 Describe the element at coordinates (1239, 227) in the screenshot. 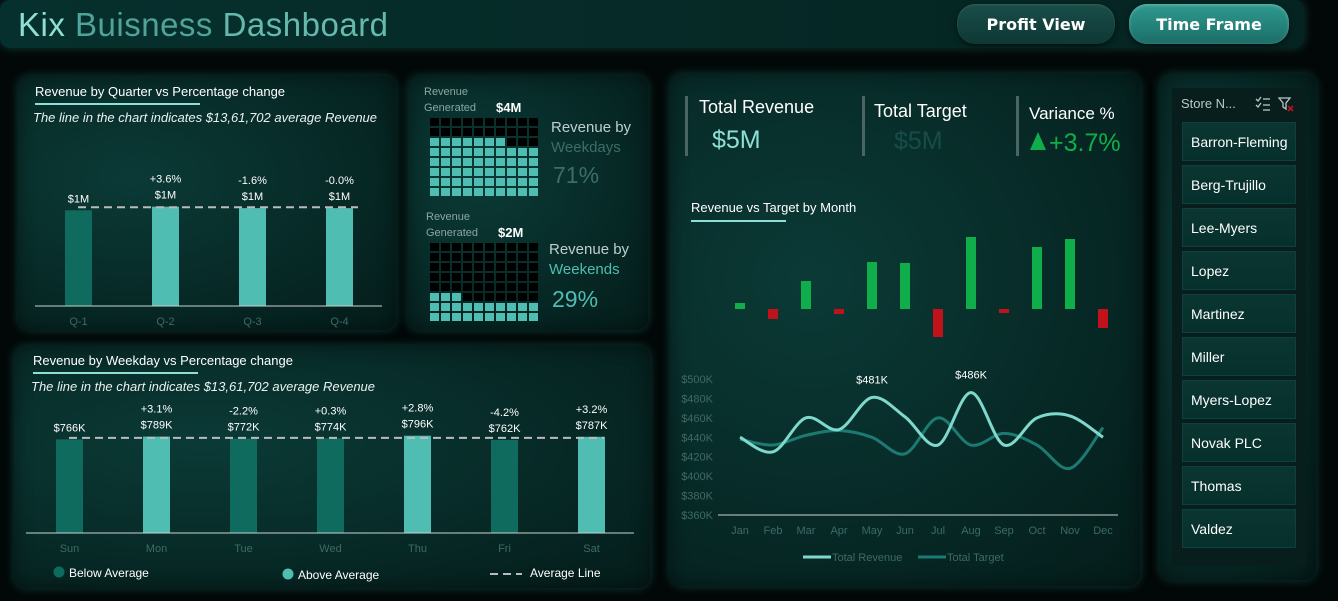

I see `slicer-item-lee-myers: Lee-Myers` at that location.